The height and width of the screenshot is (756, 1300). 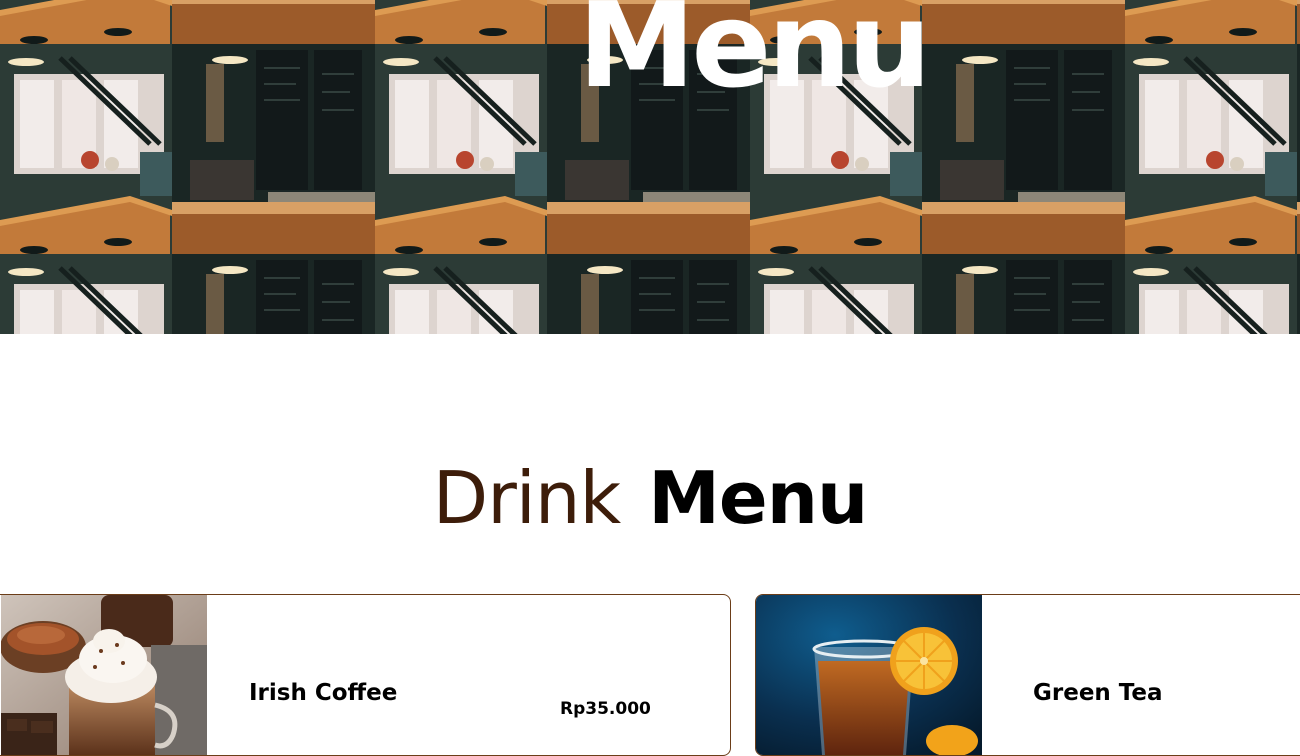 What do you see at coordinates (869, 675) in the screenshot?
I see `green-tea-image` at bounding box center [869, 675].